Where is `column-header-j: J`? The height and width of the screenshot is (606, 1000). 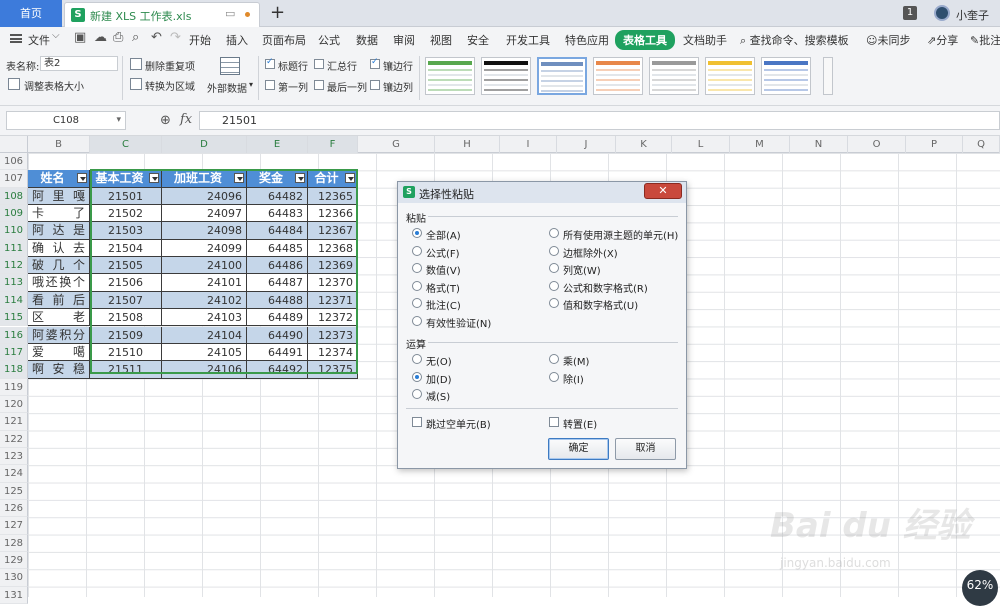 column-header-j: J is located at coordinates (586, 144).